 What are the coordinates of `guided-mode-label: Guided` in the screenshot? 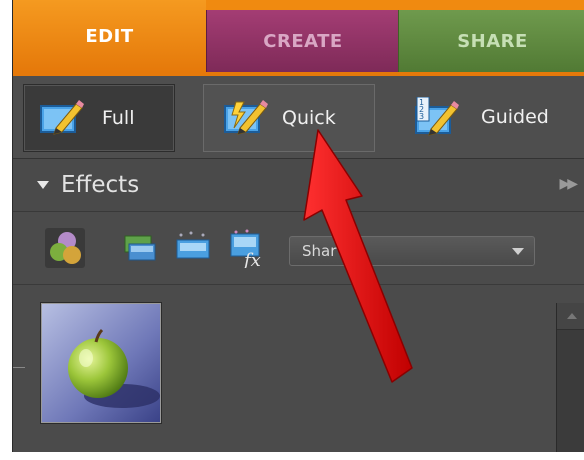 It's located at (515, 117).